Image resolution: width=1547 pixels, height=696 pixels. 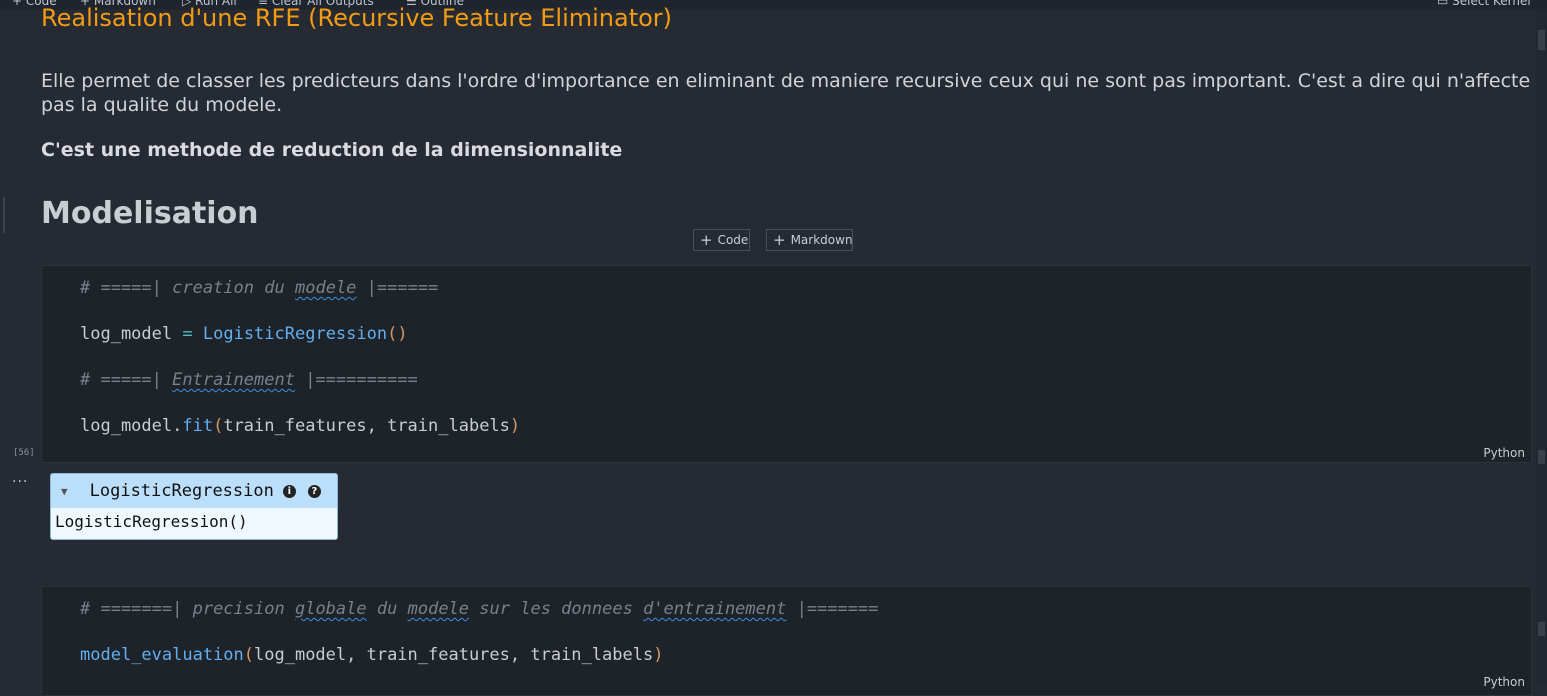 I want to click on add-code-label: Code, so click(x=733, y=240).